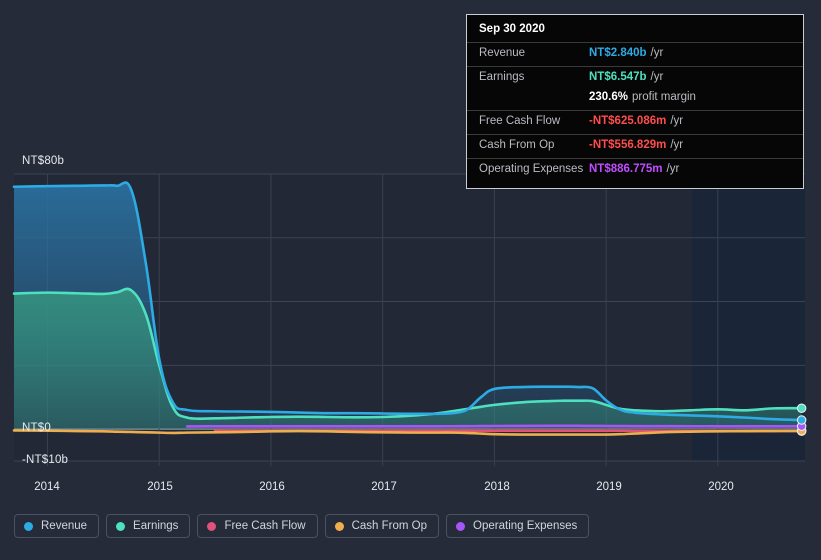  I want to click on x-axis-label-2020: 2020, so click(721, 487).